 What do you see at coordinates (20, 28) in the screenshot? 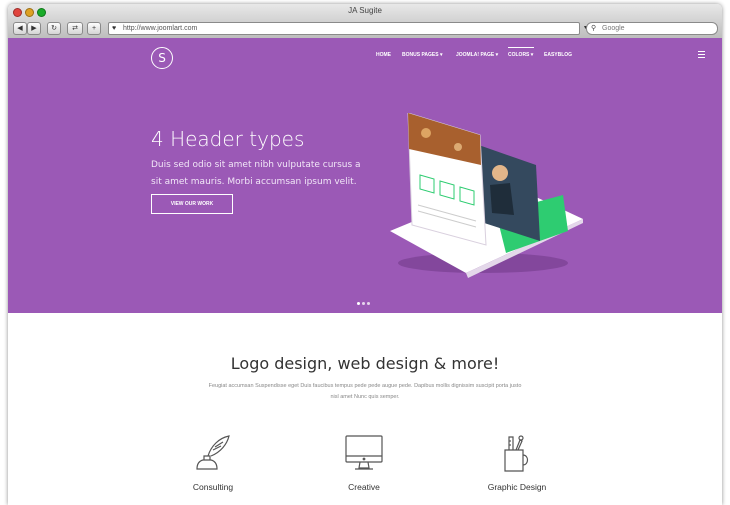
I see `back-button: ◀` at bounding box center [20, 28].